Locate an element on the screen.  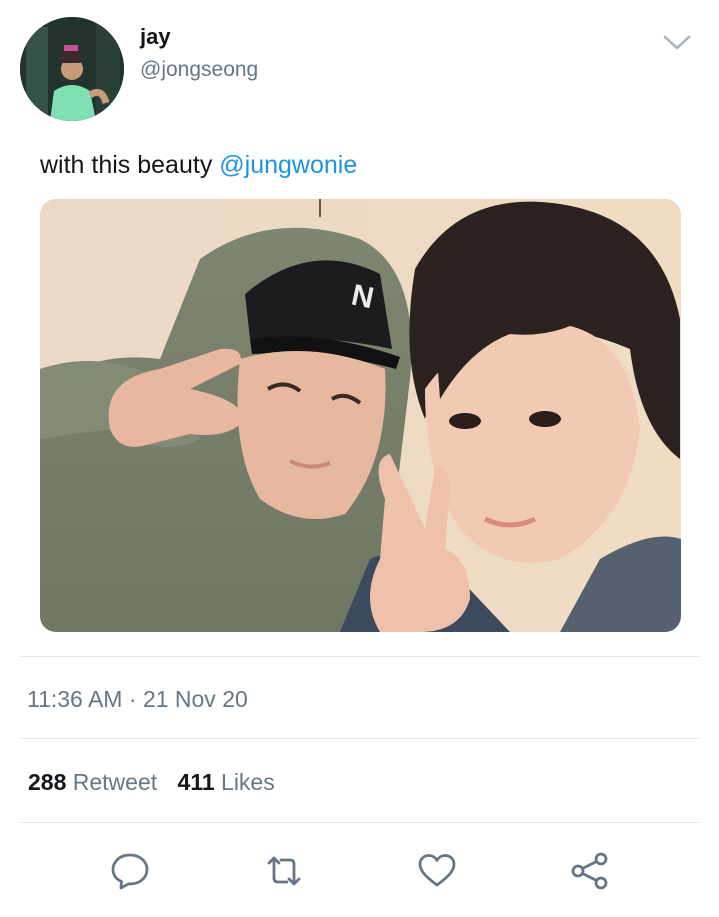
tweet-text: with this beauty @jungwonie is located at coordinates (198, 165).